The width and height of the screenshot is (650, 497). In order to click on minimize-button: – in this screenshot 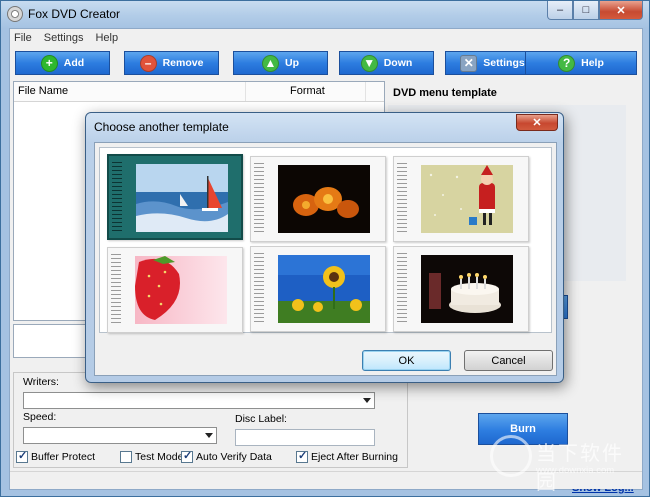, I will do `click(560, 10)`.